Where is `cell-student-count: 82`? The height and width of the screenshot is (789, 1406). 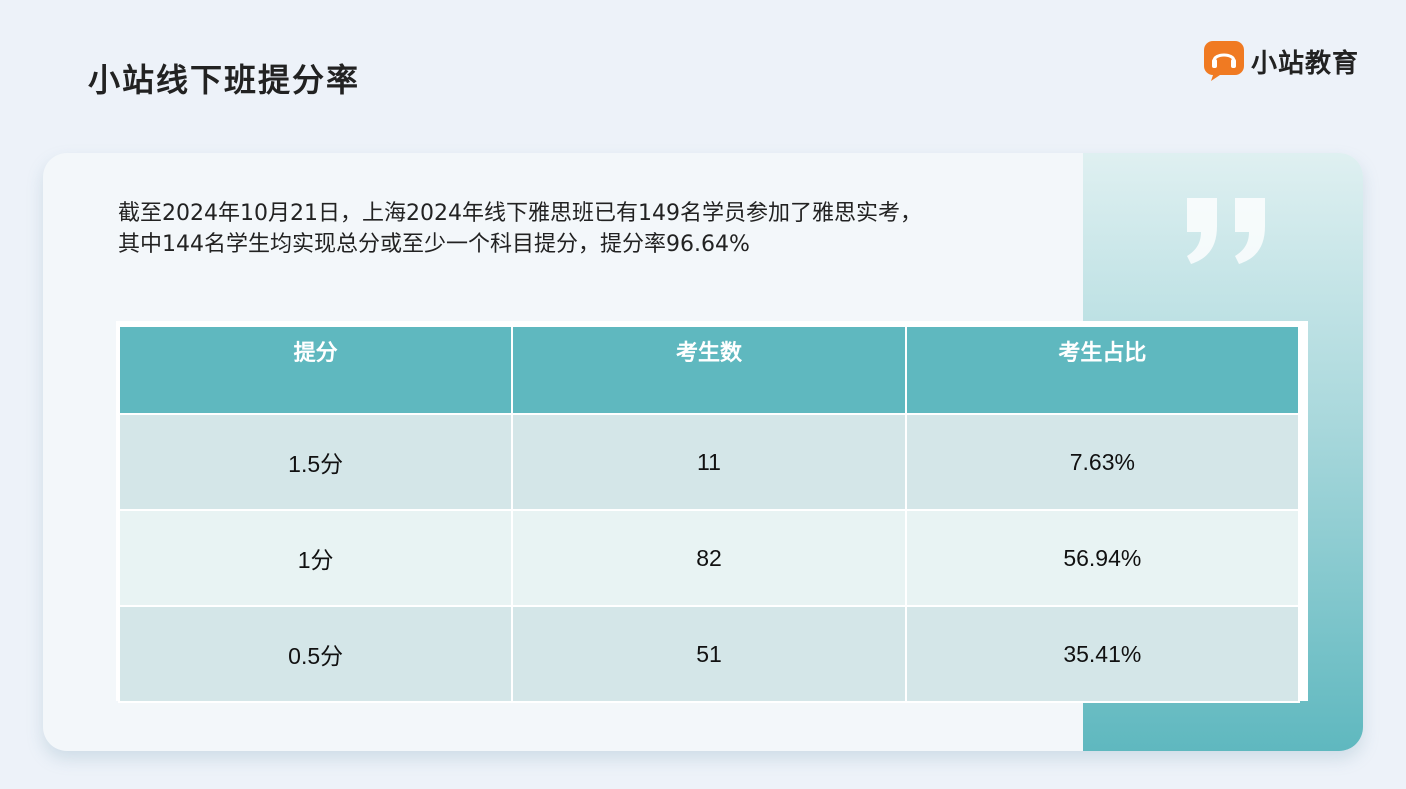
cell-student-count: 82 is located at coordinates (709, 558).